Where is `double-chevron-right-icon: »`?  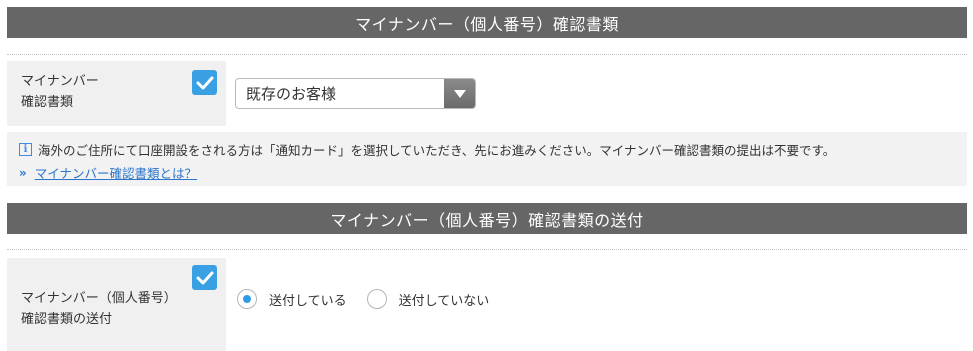
double-chevron-right-icon: » is located at coordinates (23, 172).